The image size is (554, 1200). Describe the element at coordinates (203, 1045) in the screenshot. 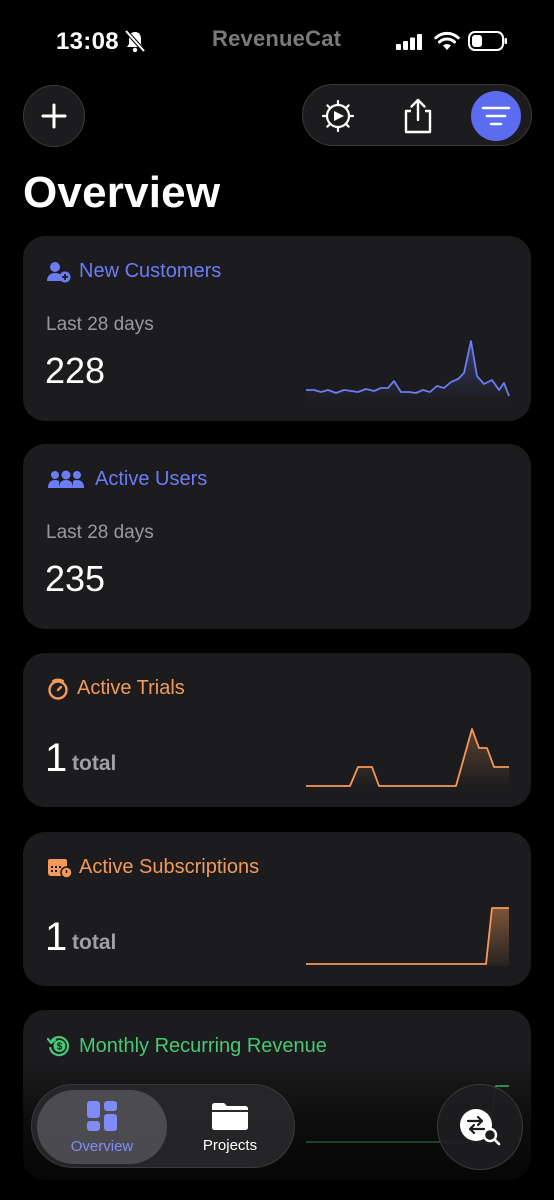

I see `card-title: Monthly Recurring Revenue` at that location.